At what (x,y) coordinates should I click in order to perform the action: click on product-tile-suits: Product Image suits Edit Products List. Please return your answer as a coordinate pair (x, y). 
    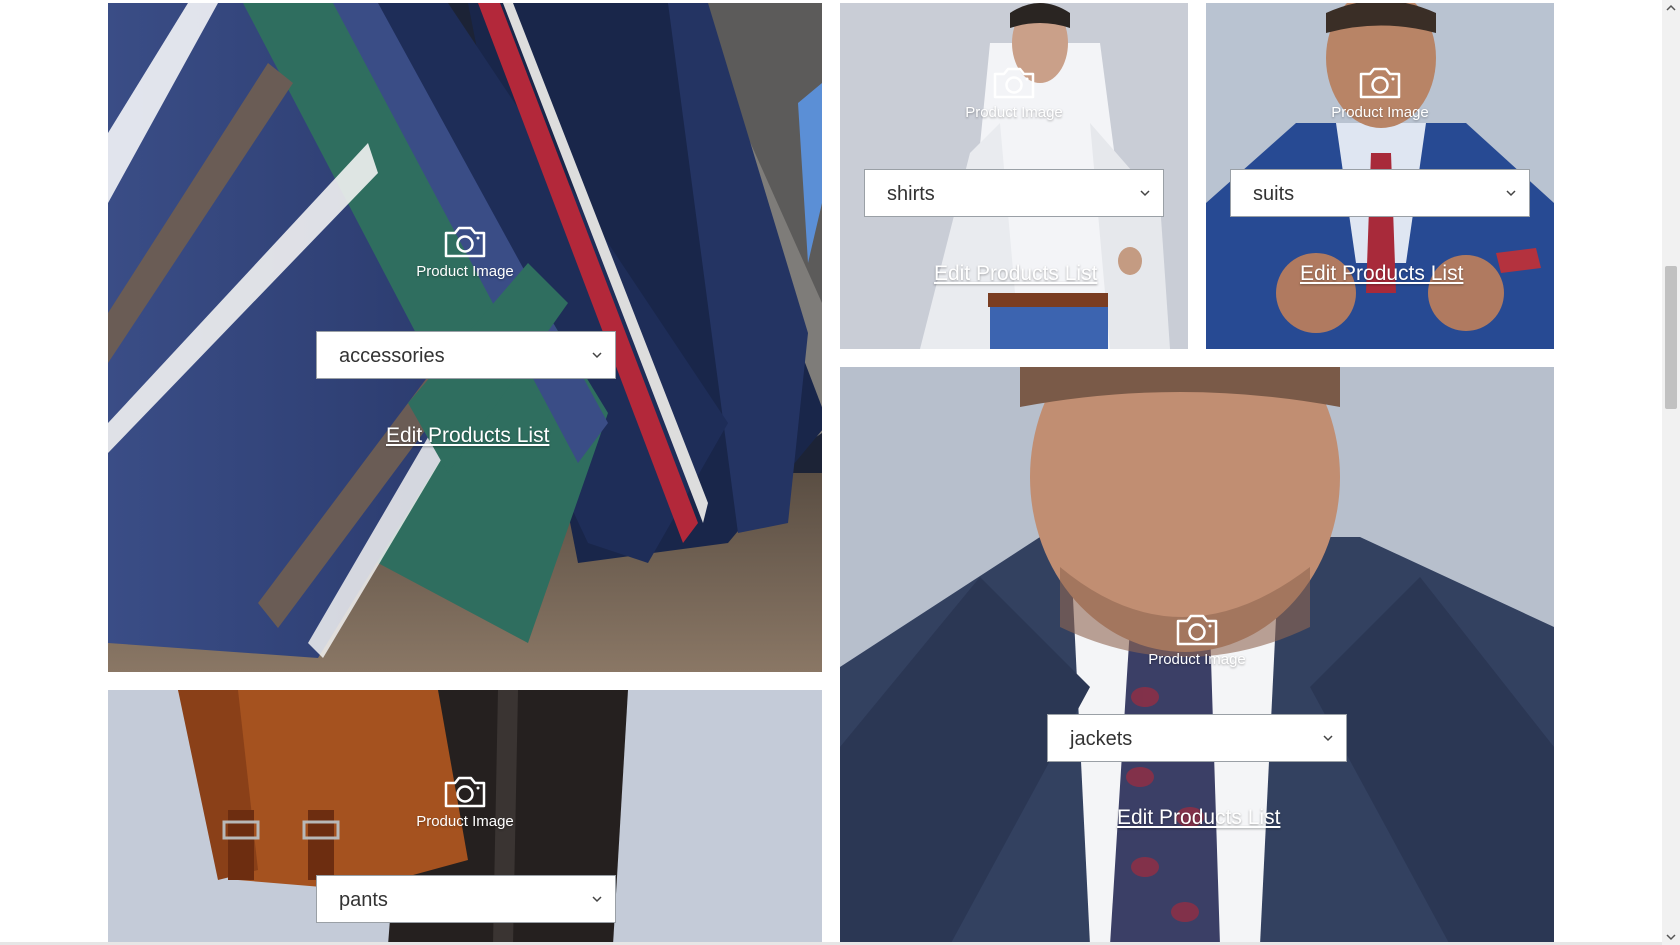
    Looking at the image, I should click on (1380, 176).